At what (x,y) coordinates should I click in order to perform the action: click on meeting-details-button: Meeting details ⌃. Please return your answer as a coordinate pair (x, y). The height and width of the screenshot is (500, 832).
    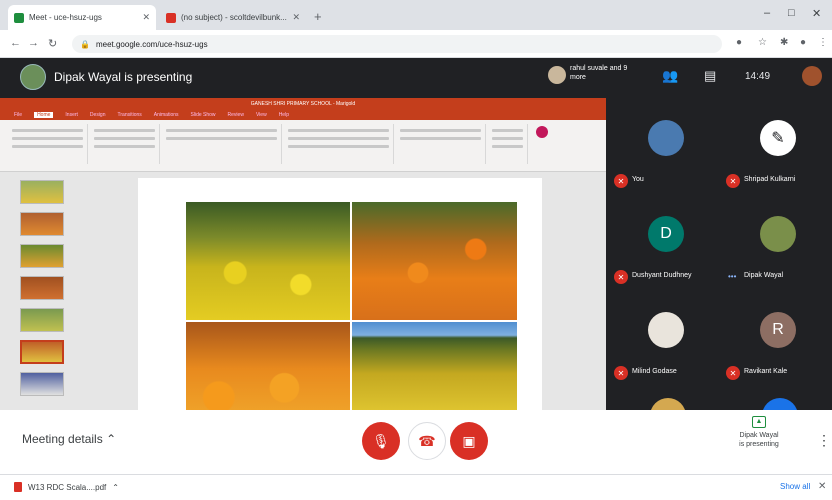
    Looking at the image, I should click on (69, 439).